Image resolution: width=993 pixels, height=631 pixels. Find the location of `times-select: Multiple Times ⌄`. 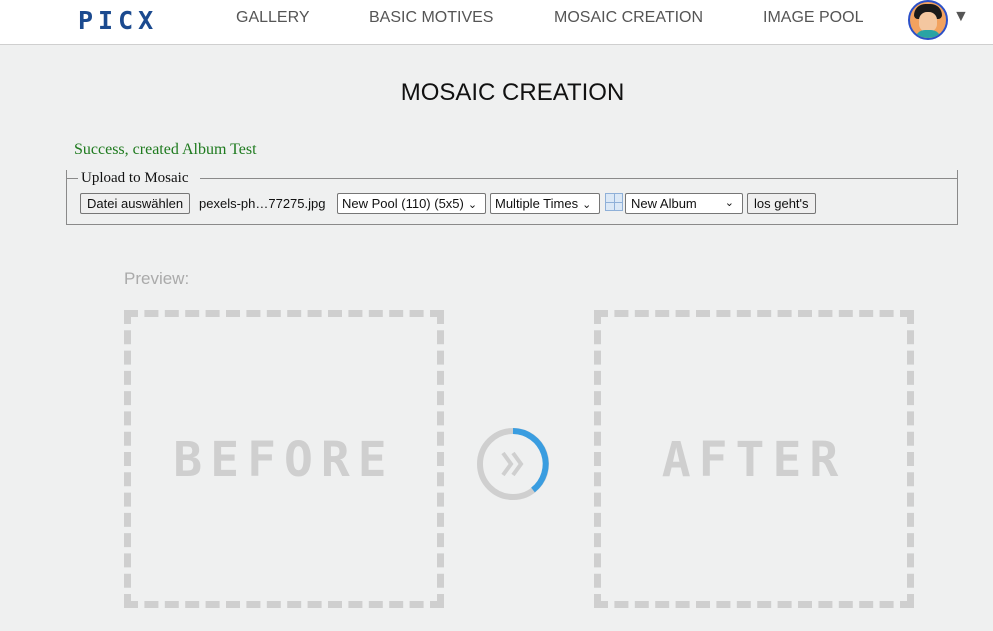

times-select: Multiple Times ⌄ is located at coordinates (545, 203).